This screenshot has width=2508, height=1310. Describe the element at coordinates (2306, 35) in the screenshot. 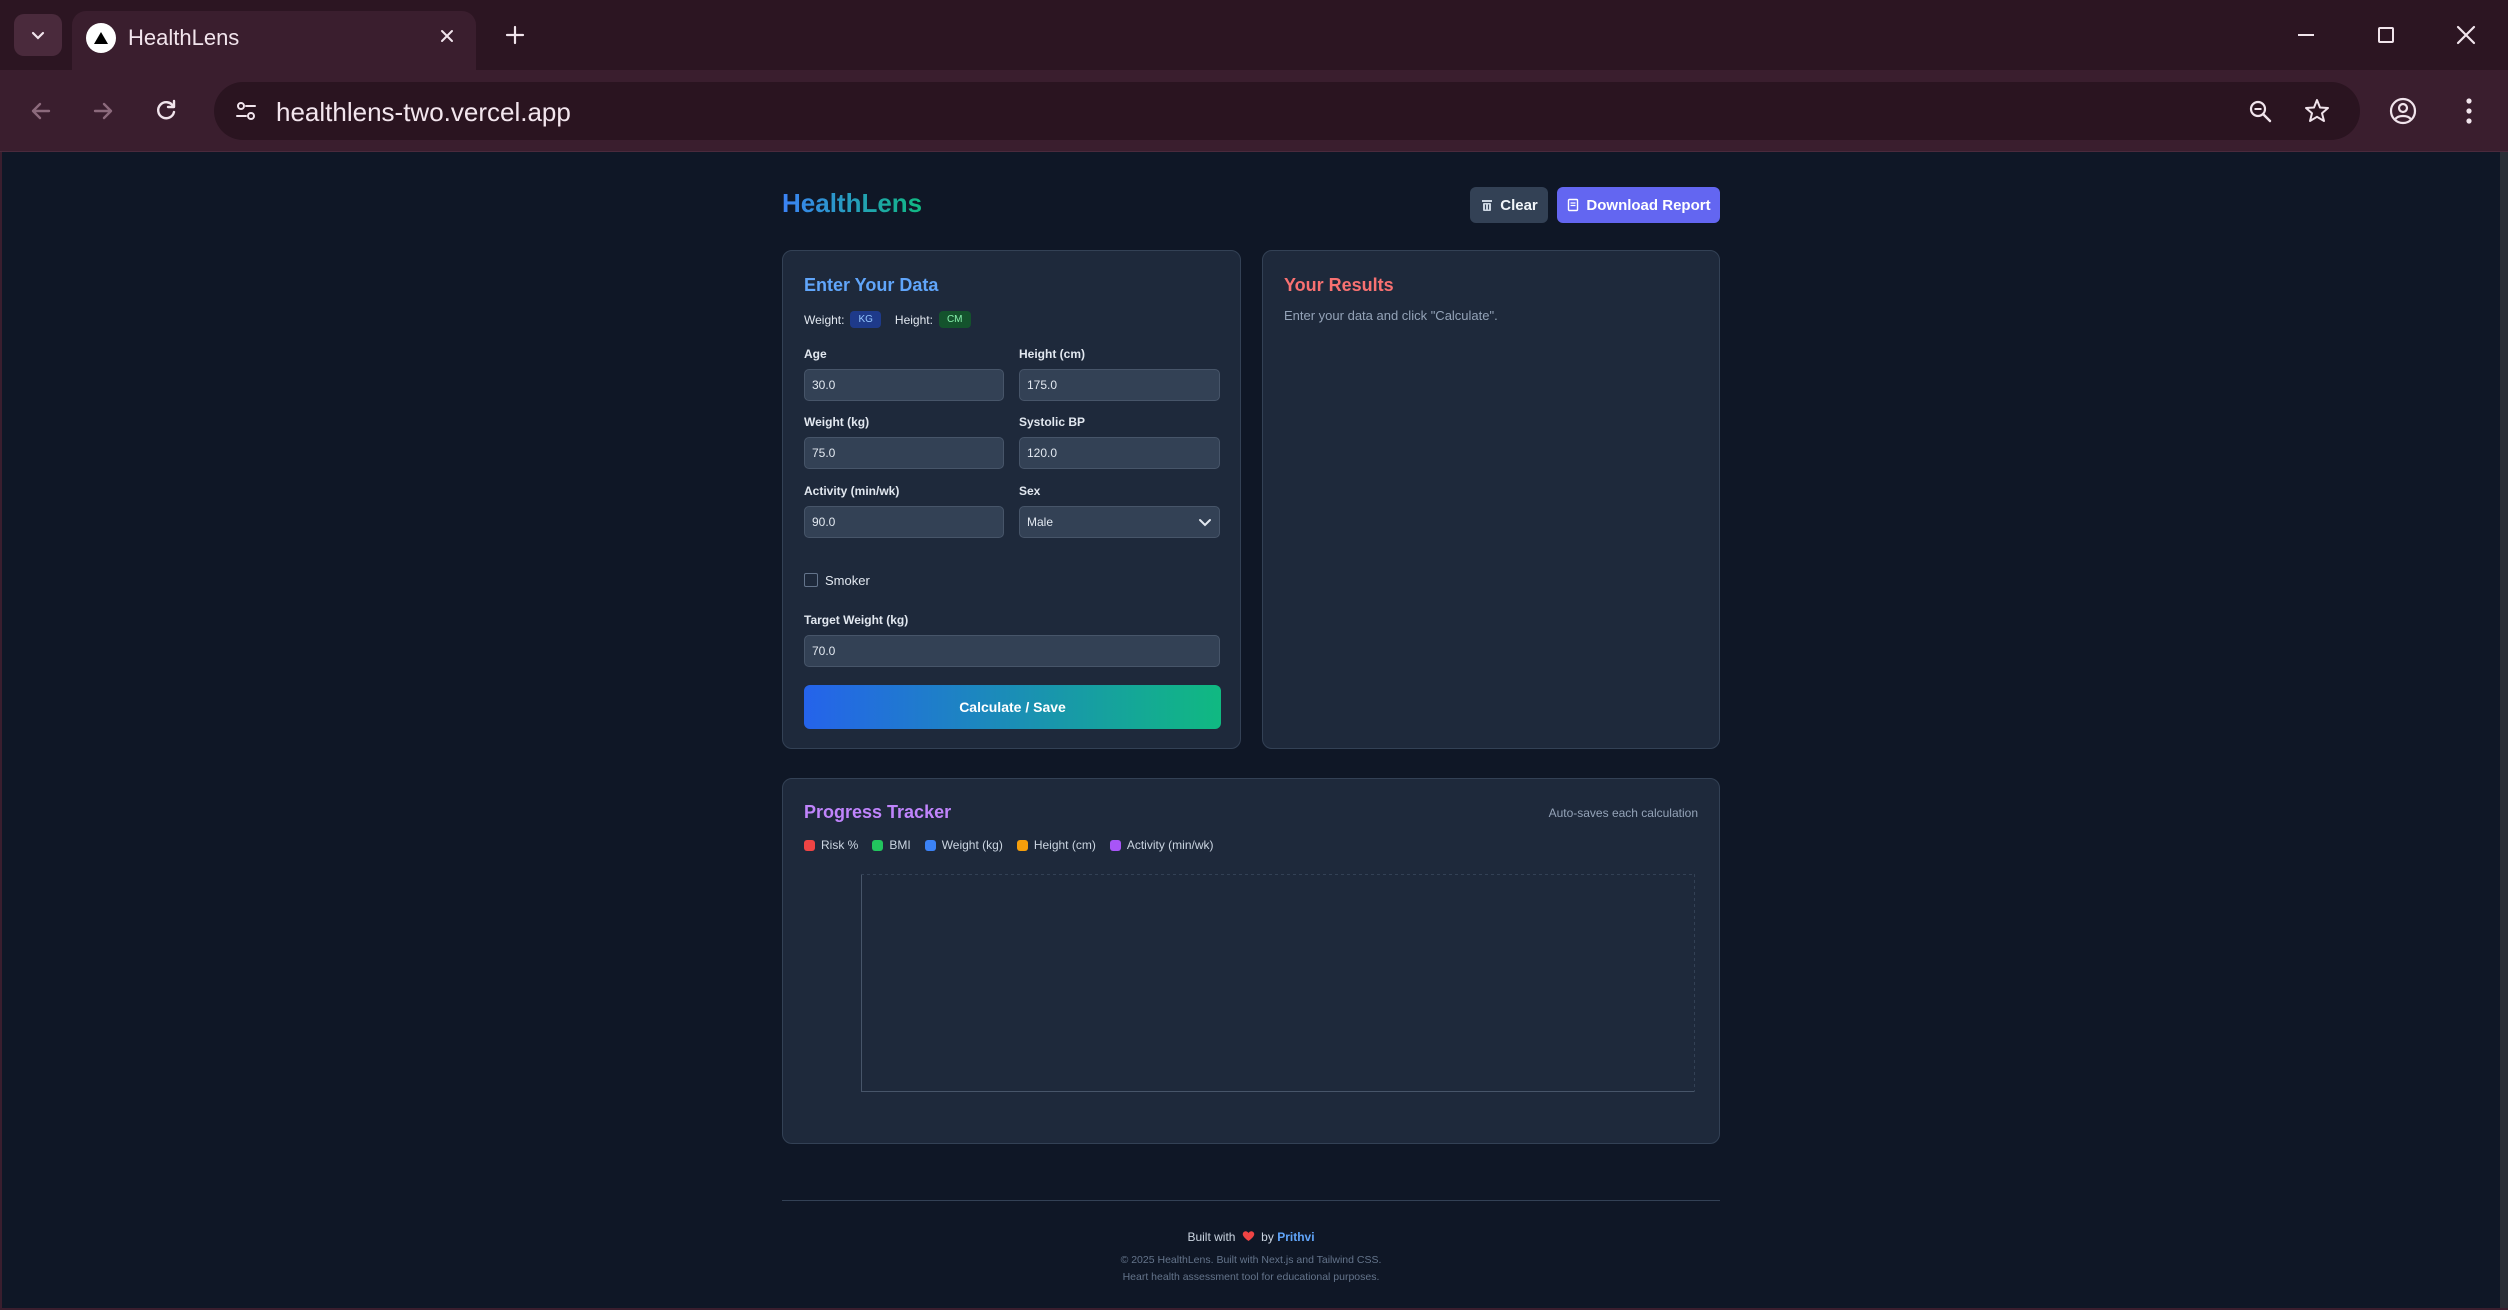

I see `minimize-icon` at that location.